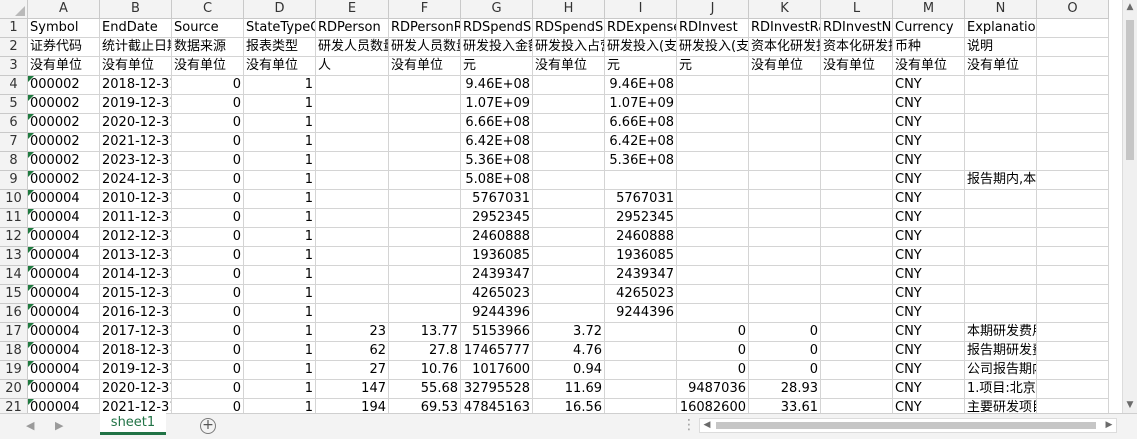 Image resolution: width=1137 pixels, height=439 pixels. What do you see at coordinates (569, 142) in the screenshot?
I see `cell-h7` at bounding box center [569, 142].